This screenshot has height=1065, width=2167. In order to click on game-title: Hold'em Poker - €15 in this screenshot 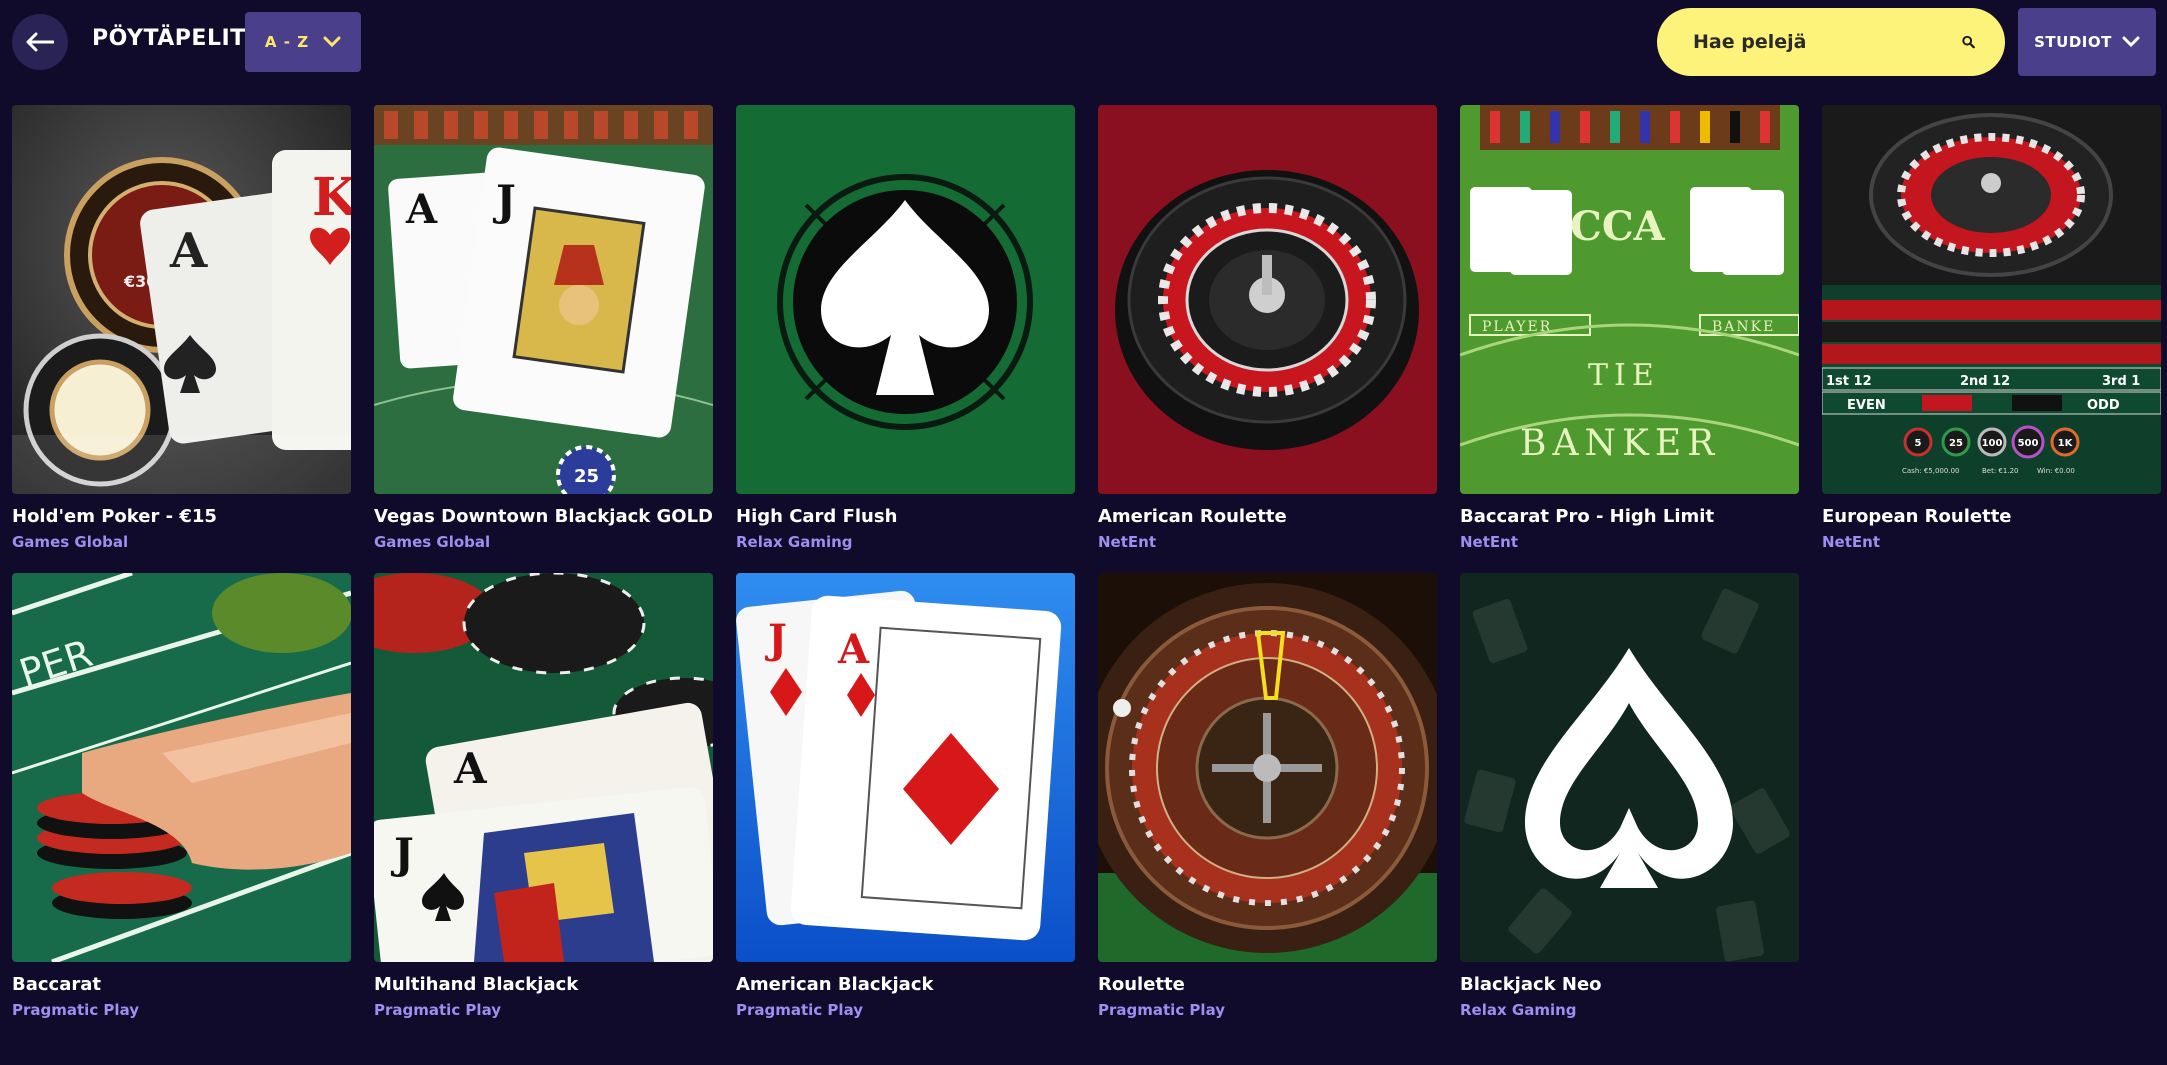, I will do `click(181, 516)`.